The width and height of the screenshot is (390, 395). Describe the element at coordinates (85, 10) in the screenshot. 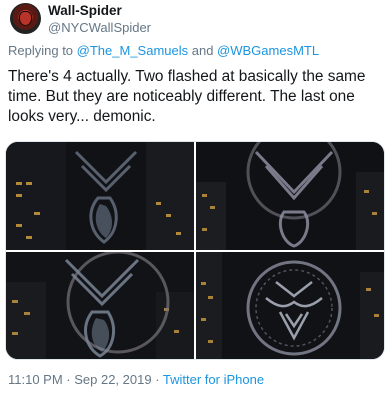

I see `user-display-name: Wall-Spider` at that location.